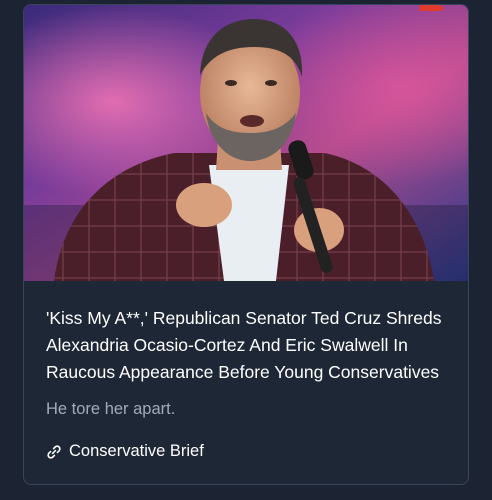 The height and width of the screenshot is (500, 492). I want to click on link-icon, so click(54, 452).